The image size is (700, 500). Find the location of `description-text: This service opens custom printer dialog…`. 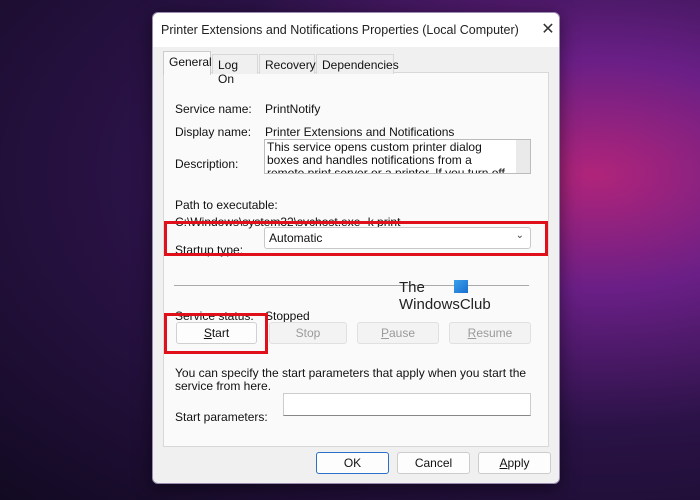

description-text: This service opens custom printer dialog… is located at coordinates (386, 157).